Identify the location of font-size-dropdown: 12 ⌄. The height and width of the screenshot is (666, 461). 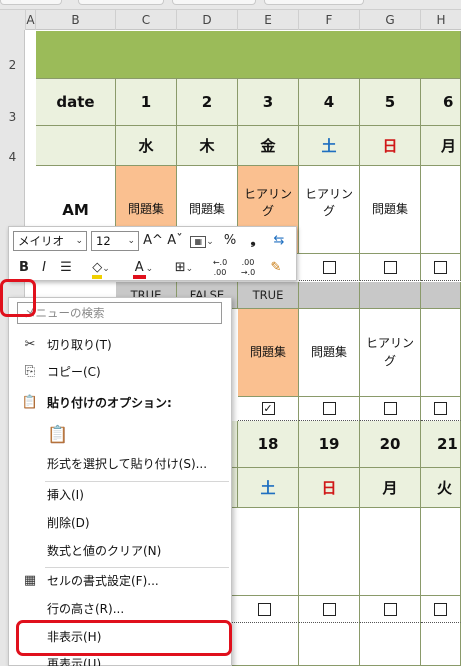
(115, 241).